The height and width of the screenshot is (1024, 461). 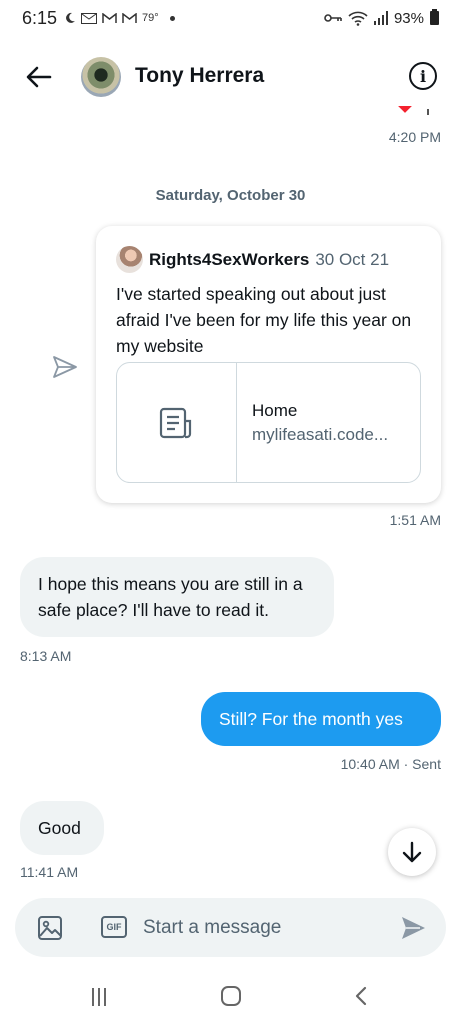 I want to click on info-button: i, so click(x=423, y=76).